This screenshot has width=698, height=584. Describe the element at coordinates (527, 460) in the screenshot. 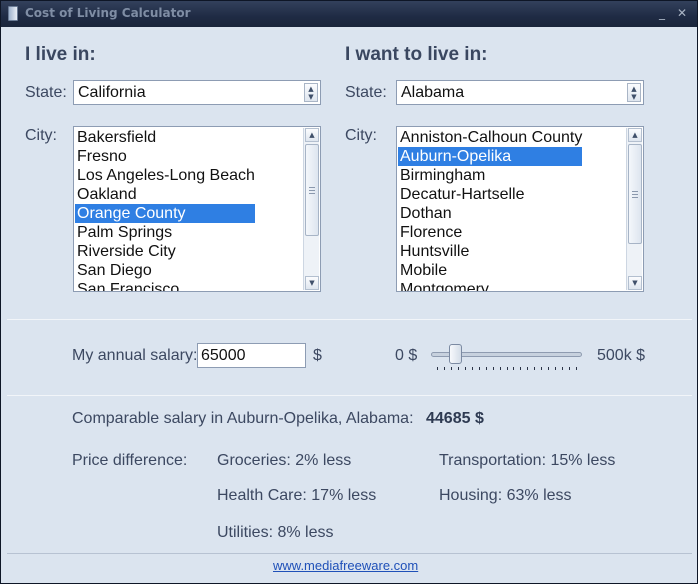

I see `transportation-diff: Transportation: 15% less` at that location.